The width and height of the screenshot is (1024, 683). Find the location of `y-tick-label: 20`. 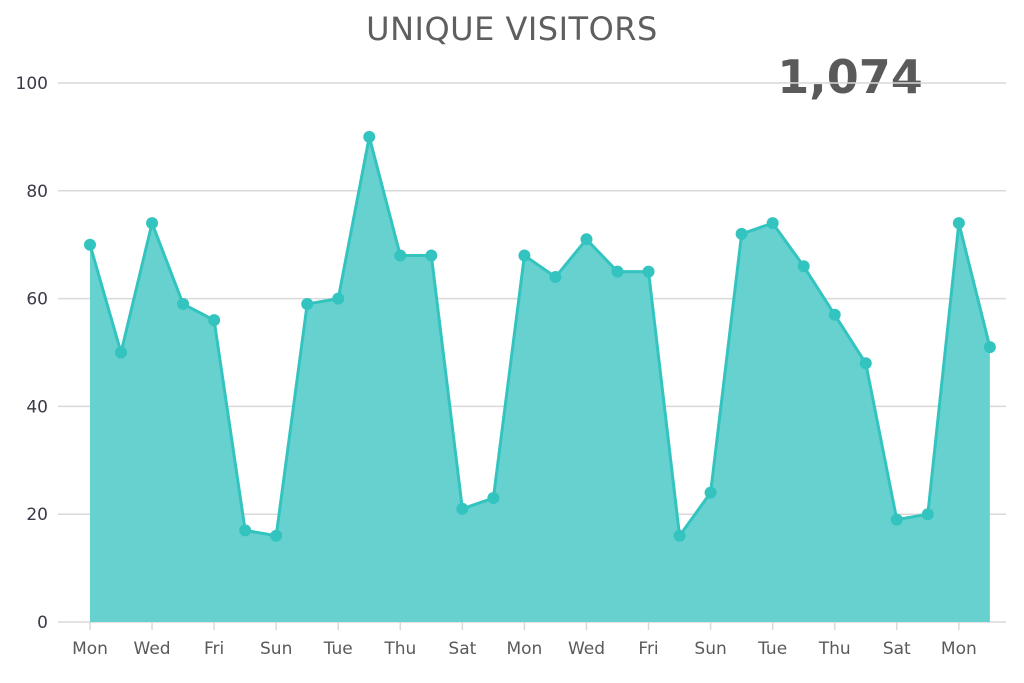

y-tick-label: 20 is located at coordinates (37, 515).